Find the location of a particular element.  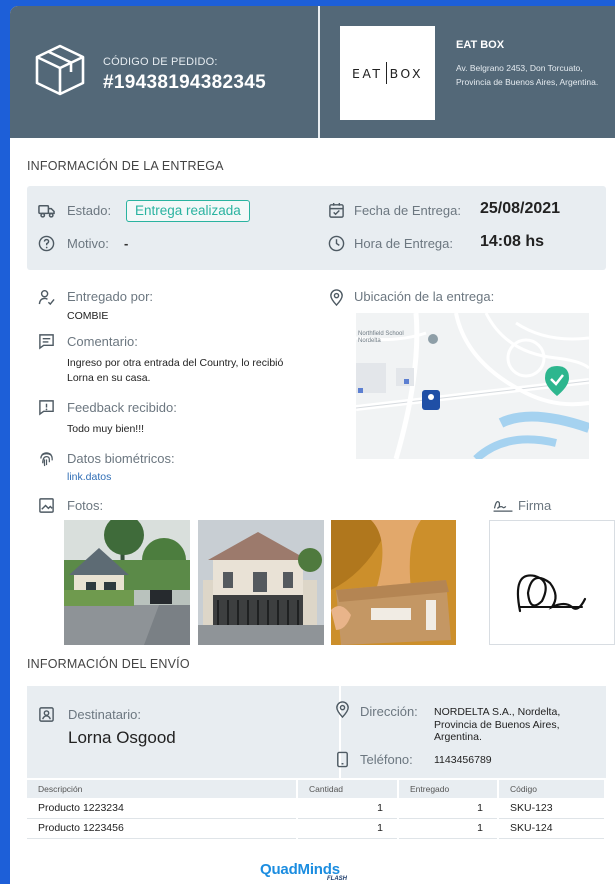

delivery-summary-panel is located at coordinates (316, 228).